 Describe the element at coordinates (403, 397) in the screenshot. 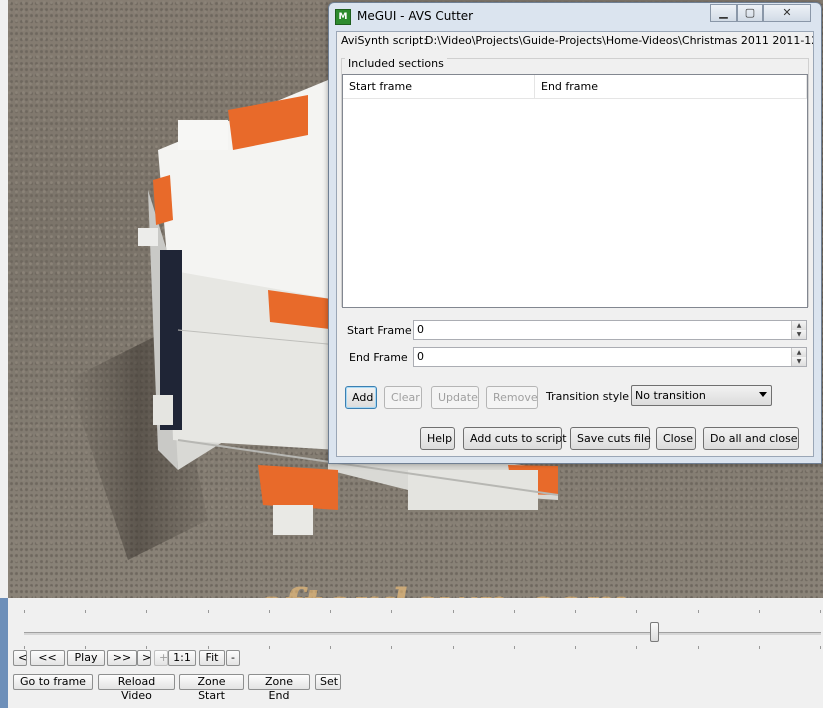

I see `clear-button: Clear` at that location.